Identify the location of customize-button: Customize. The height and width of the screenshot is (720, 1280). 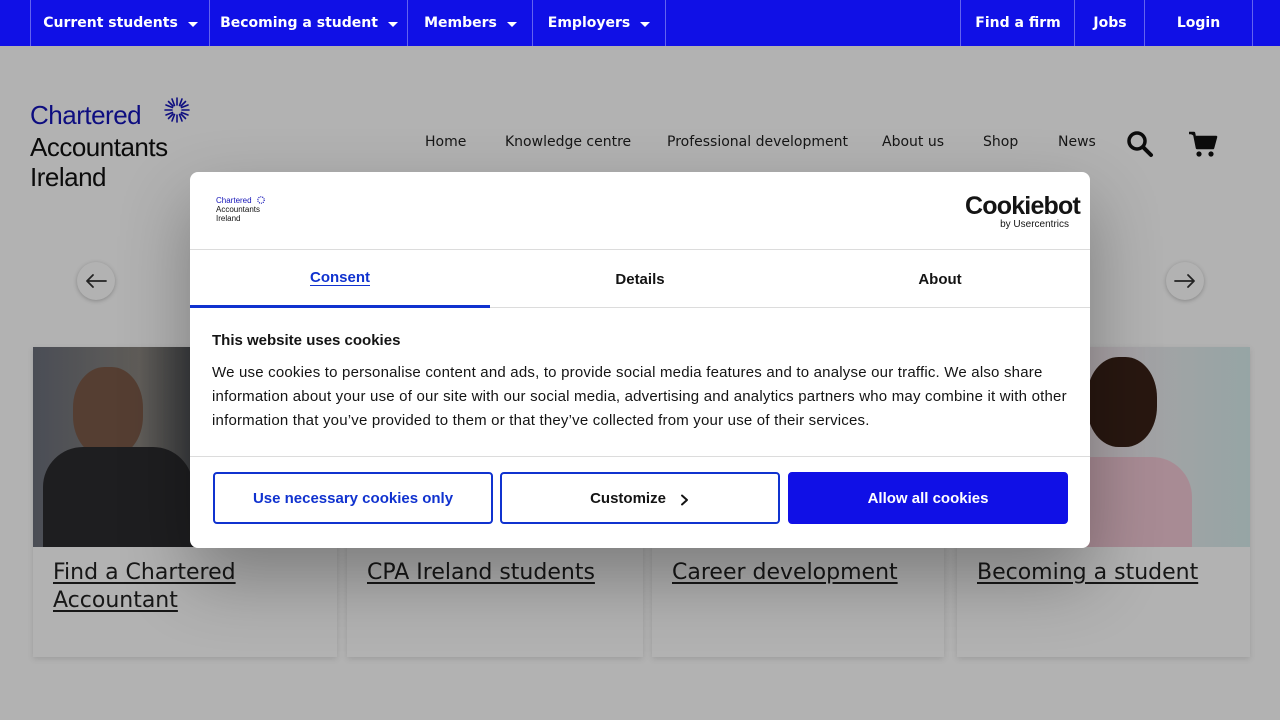
(640, 498).